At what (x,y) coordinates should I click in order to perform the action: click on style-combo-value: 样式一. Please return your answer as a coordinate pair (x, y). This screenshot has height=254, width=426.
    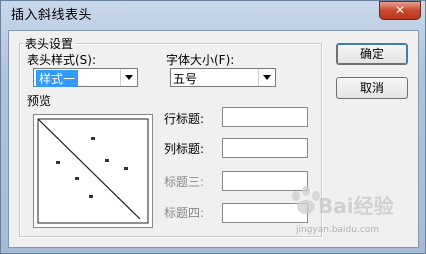
    Looking at the image, I should click on (57, 78).